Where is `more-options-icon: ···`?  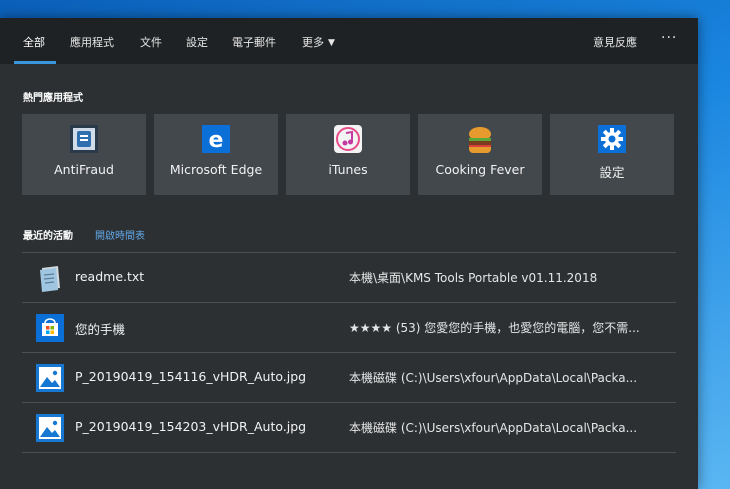
more-options-icon: ··· is located at coordinates (669, 38).